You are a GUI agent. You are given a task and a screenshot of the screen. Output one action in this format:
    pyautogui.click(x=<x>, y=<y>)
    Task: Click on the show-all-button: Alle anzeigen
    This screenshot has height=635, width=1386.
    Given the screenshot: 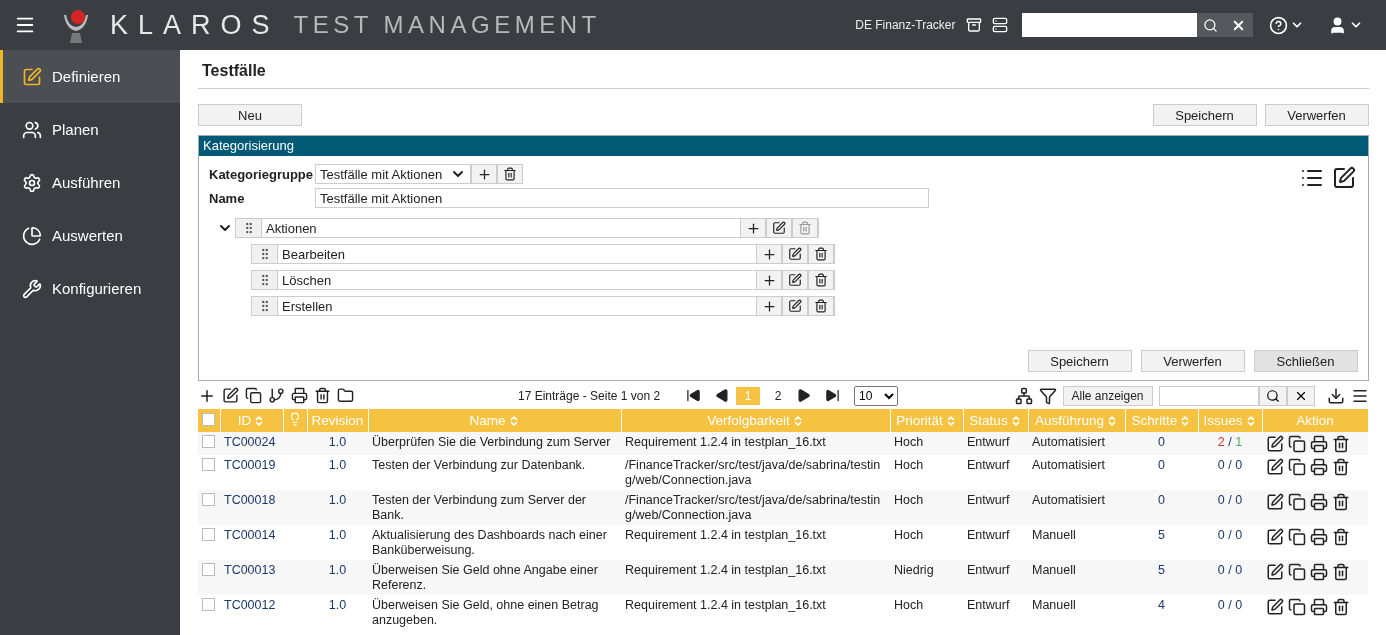 What is the action you would take?
    pyautogui.click(x=1107, y=395)
    